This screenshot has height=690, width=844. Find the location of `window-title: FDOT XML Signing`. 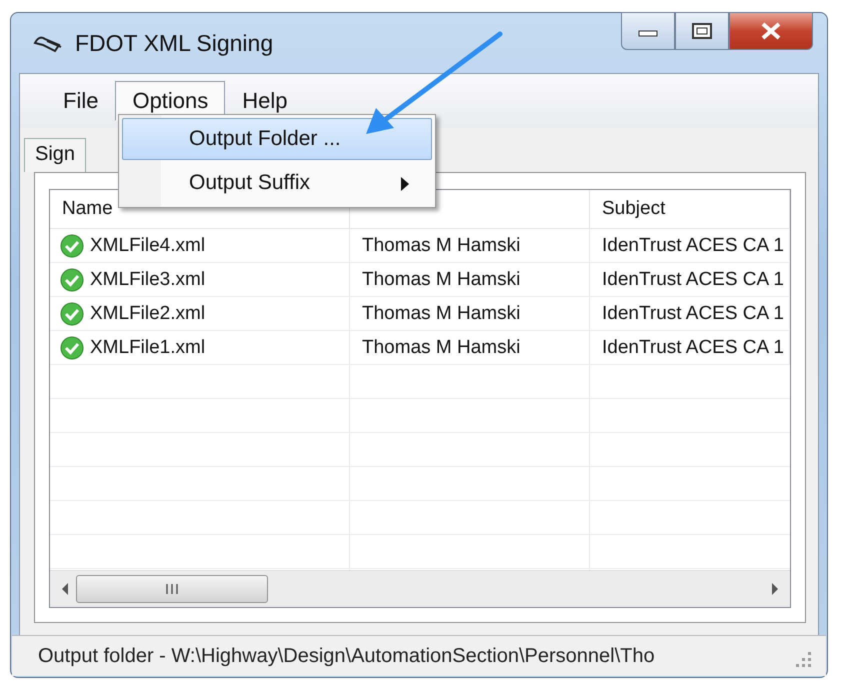

window-title: FDOT XML Signing is located at coordinates (174, 43).